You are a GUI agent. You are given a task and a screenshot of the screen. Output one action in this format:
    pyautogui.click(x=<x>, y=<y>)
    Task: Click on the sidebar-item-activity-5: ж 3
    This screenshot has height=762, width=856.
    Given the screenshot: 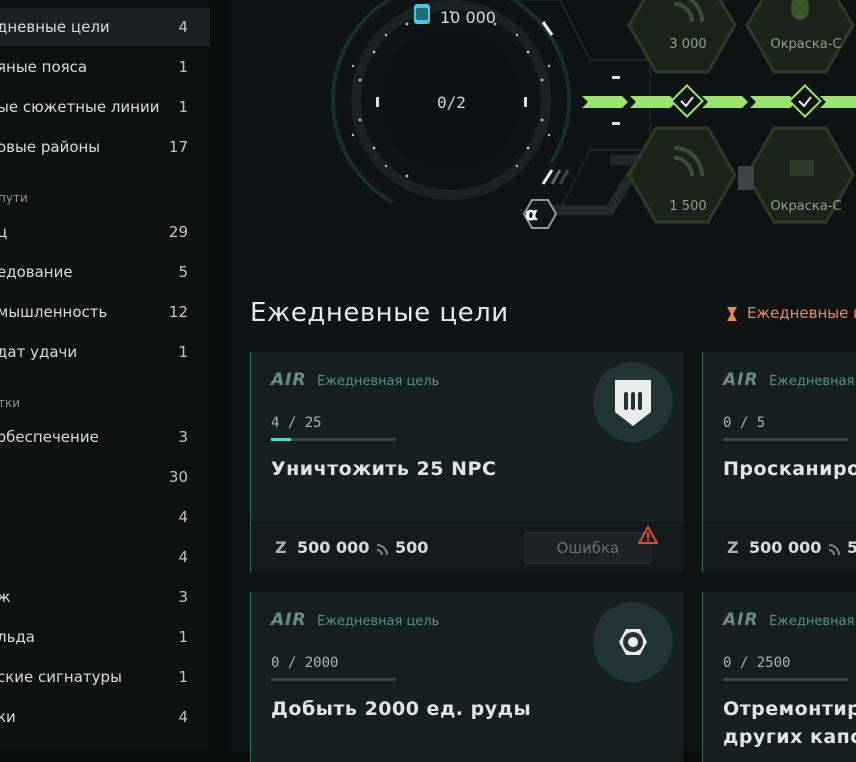 What is the action you would take?
    pyautogui.click(x=105, y=597)
    